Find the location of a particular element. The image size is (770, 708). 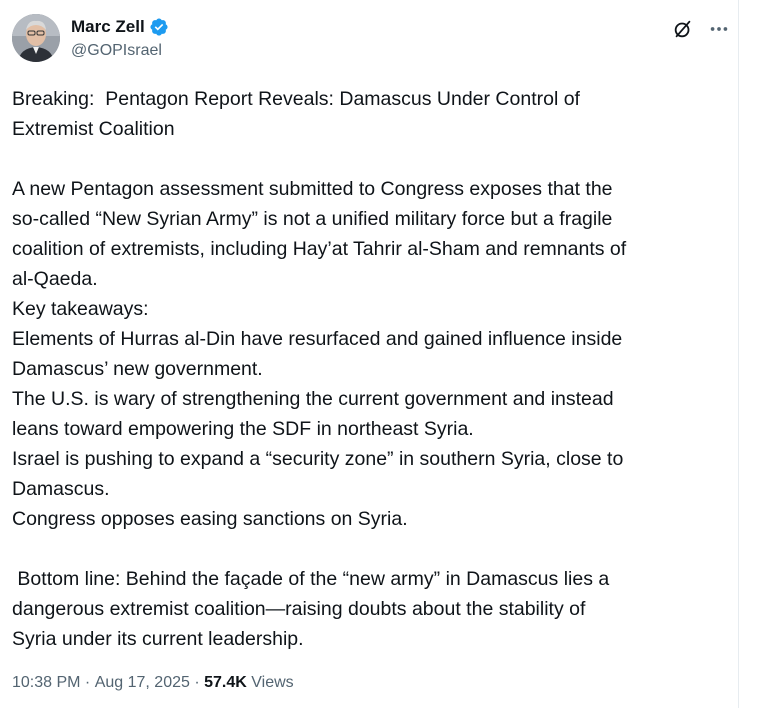

display-name-row: Marc Zell is located at coordinates (120, 27).